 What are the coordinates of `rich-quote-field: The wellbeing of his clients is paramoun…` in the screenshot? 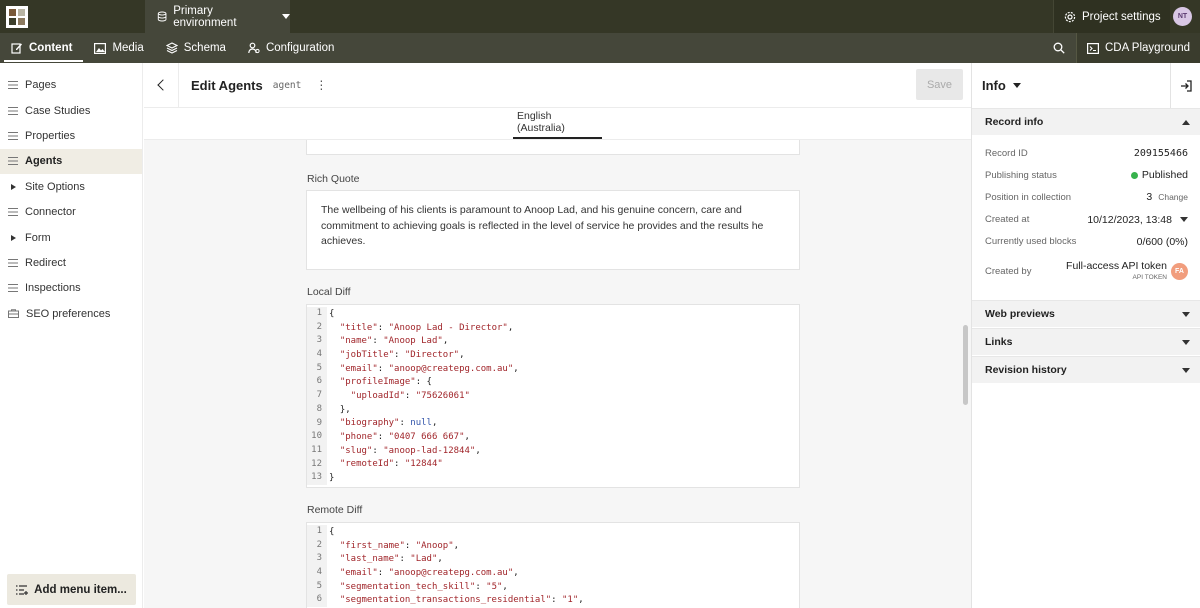 It's located at (553, 230).